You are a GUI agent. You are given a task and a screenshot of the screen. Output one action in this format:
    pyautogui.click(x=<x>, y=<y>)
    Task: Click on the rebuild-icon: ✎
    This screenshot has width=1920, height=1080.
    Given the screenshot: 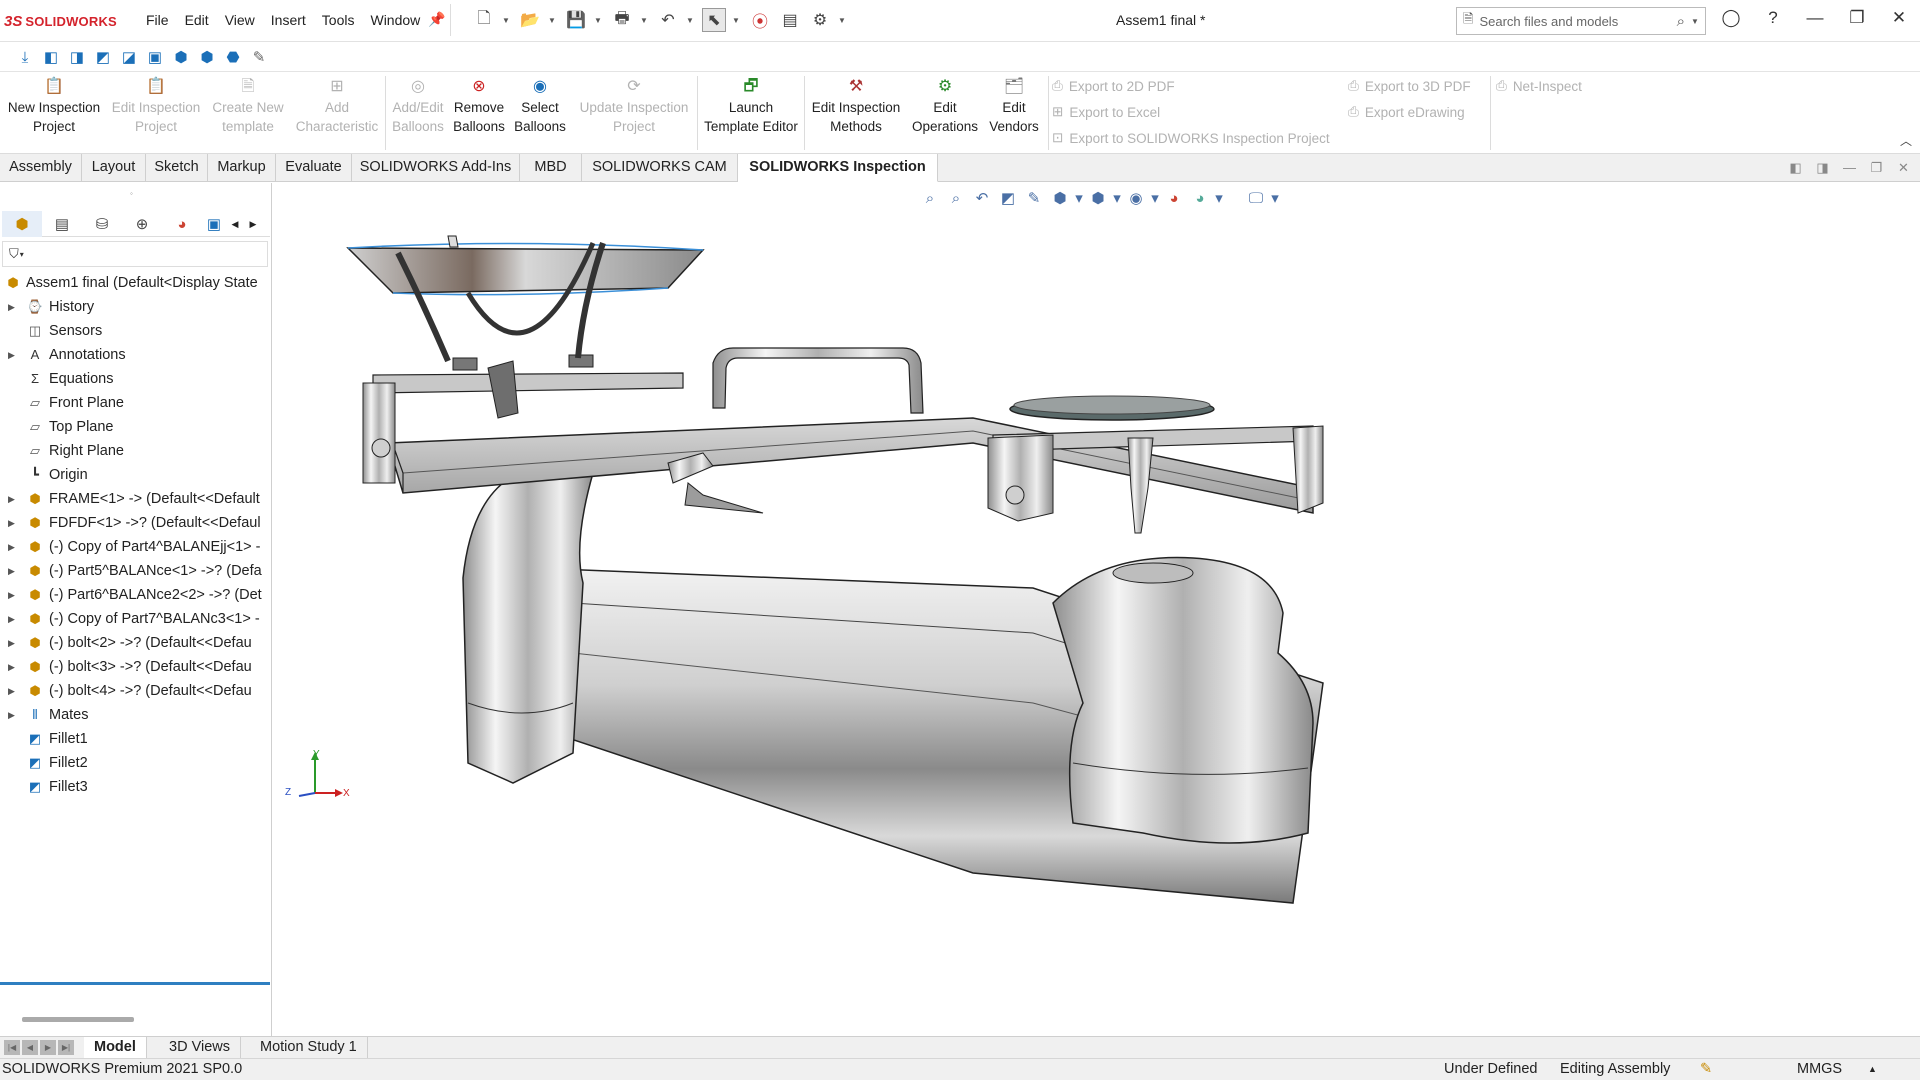 What is the action you would take?
    pyautogui.click(x=1706, y=1069)
    